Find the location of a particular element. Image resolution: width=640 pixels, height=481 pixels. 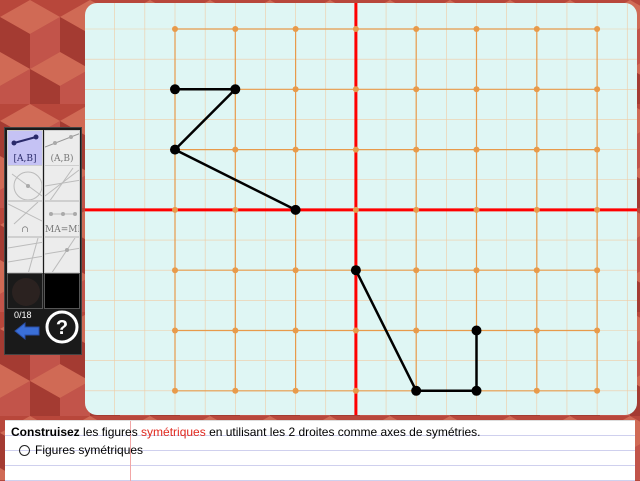

line-tool-label: (A,B) is located at coordinates (62, 159).